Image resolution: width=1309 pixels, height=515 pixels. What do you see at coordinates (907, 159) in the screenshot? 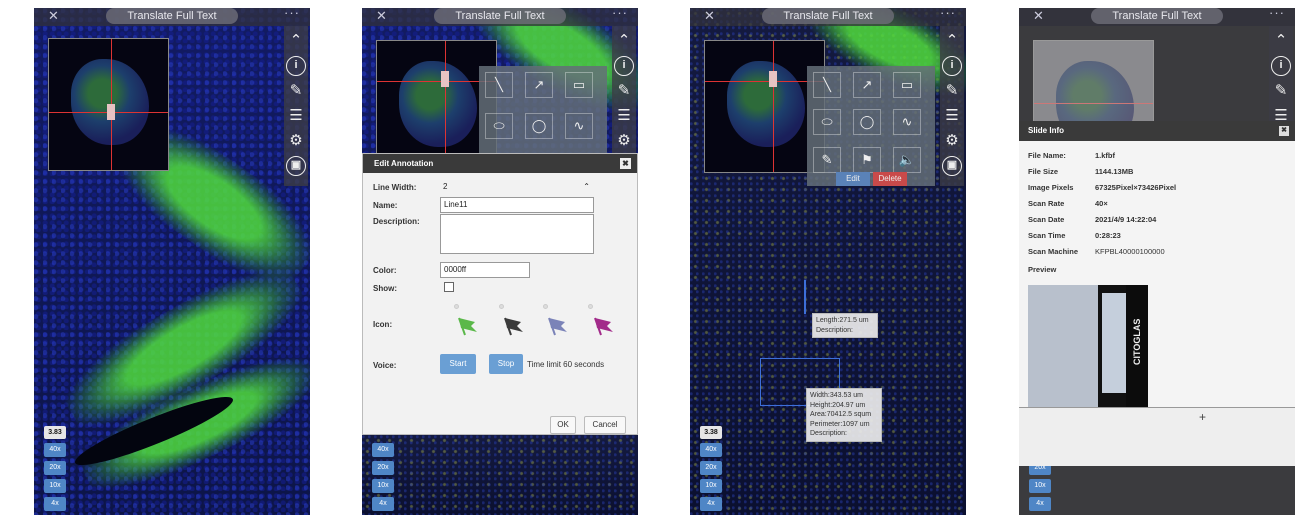
I see `voice-tool-icon: 🔈` at bounding box center [907, 159].